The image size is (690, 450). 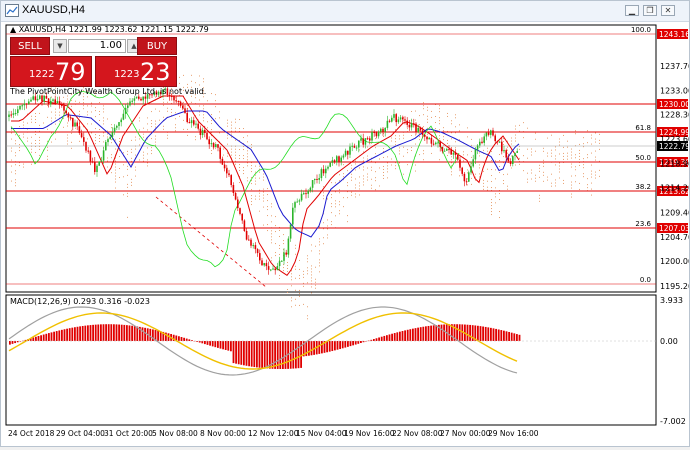 I want to click on bid-price-box: 1222 79, so click(x=51, y=71).